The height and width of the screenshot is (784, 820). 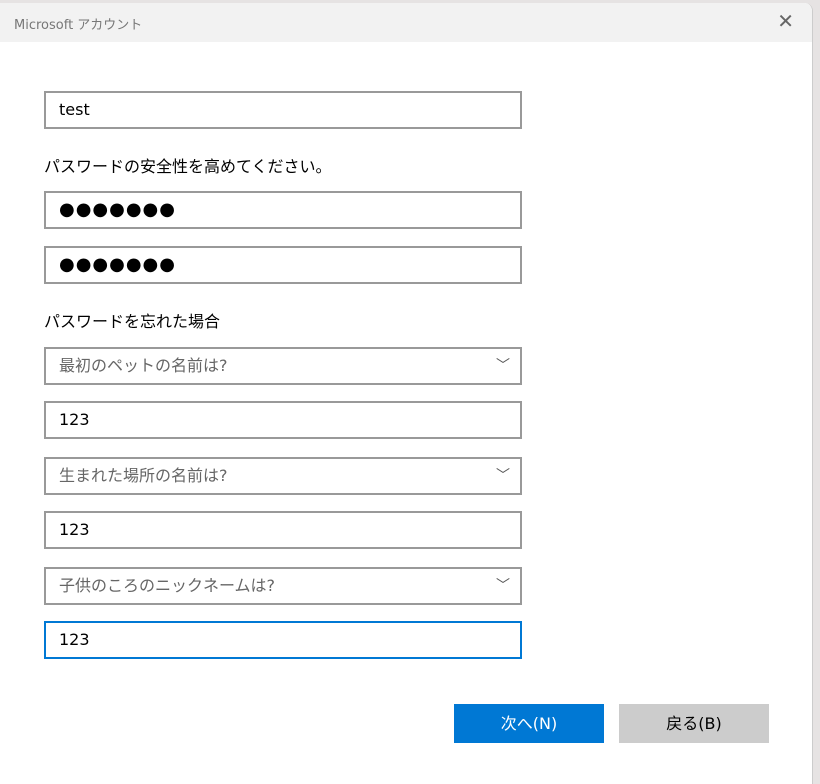 I want to click on question-3-value: 子供のころのニックネームは?, so click(x=167, y=585).